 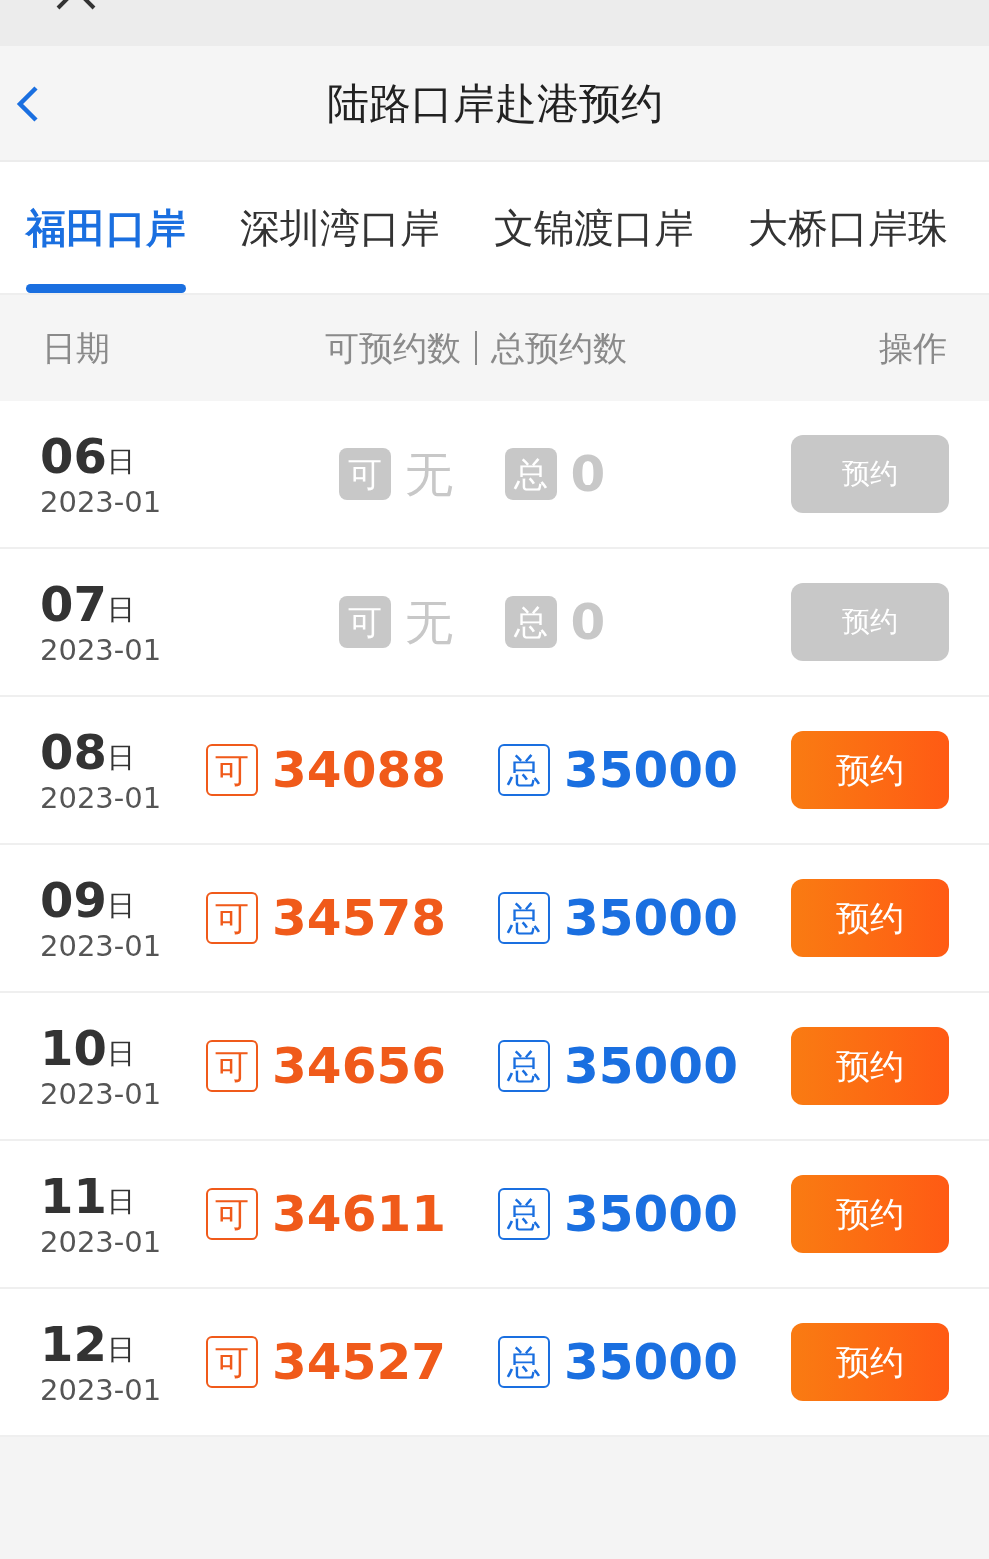 I want to click on column-header: 可预约数, so click(x=393, y=348).